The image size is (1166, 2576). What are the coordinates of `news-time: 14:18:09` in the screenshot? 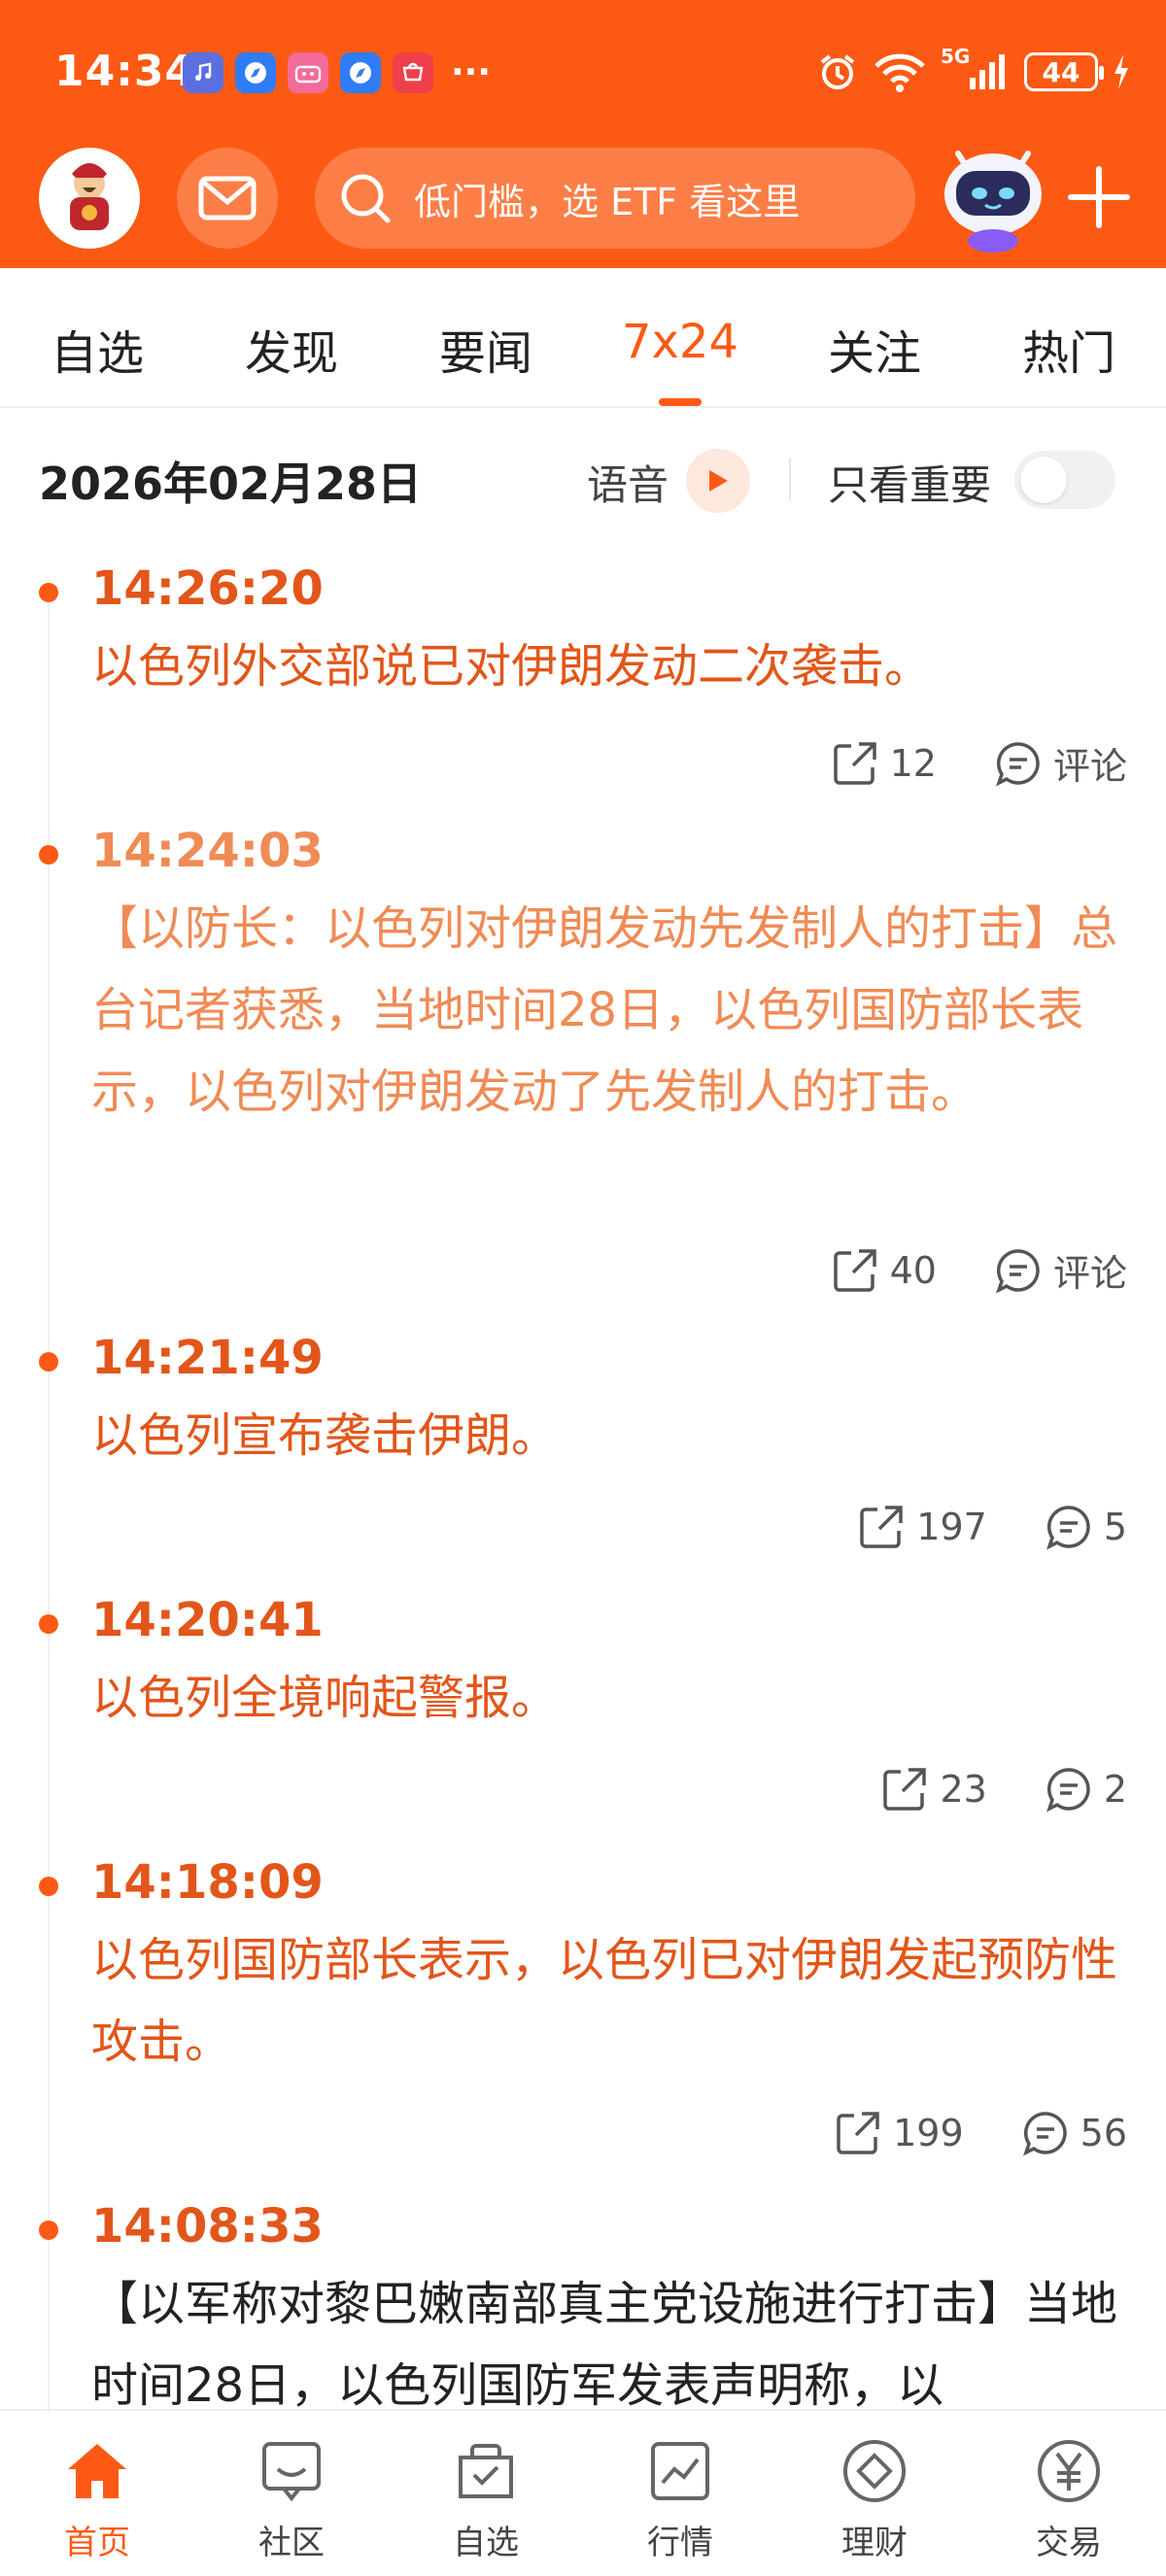 It's located at (207, 1882).